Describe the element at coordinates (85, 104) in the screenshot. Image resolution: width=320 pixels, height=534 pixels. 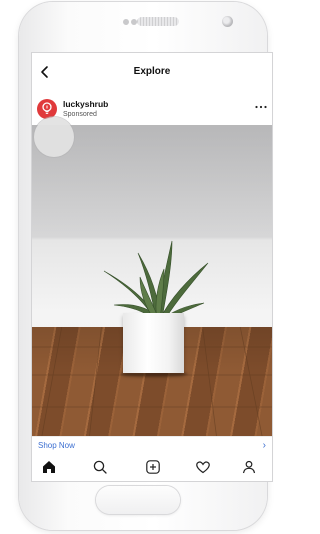
I see `post-username: luckyshrub` at that location.